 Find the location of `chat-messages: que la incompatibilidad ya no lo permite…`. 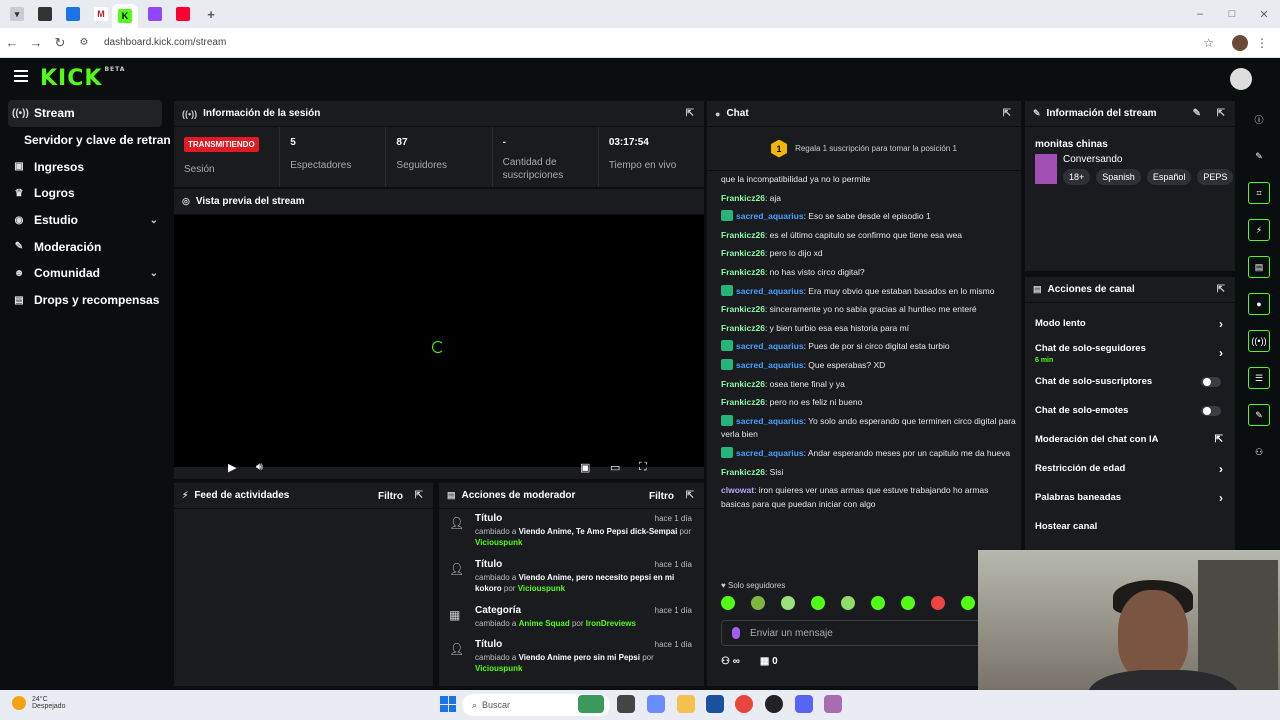

chat-messages: que la incompatibilidad ya no lo permite… is located at coordinates (864, 376).